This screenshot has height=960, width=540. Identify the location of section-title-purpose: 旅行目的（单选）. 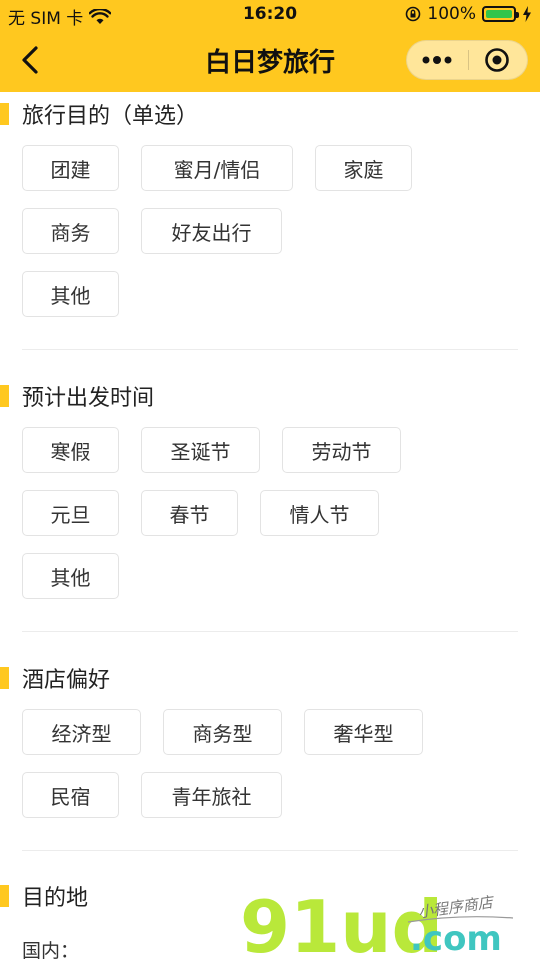
(99, 114).